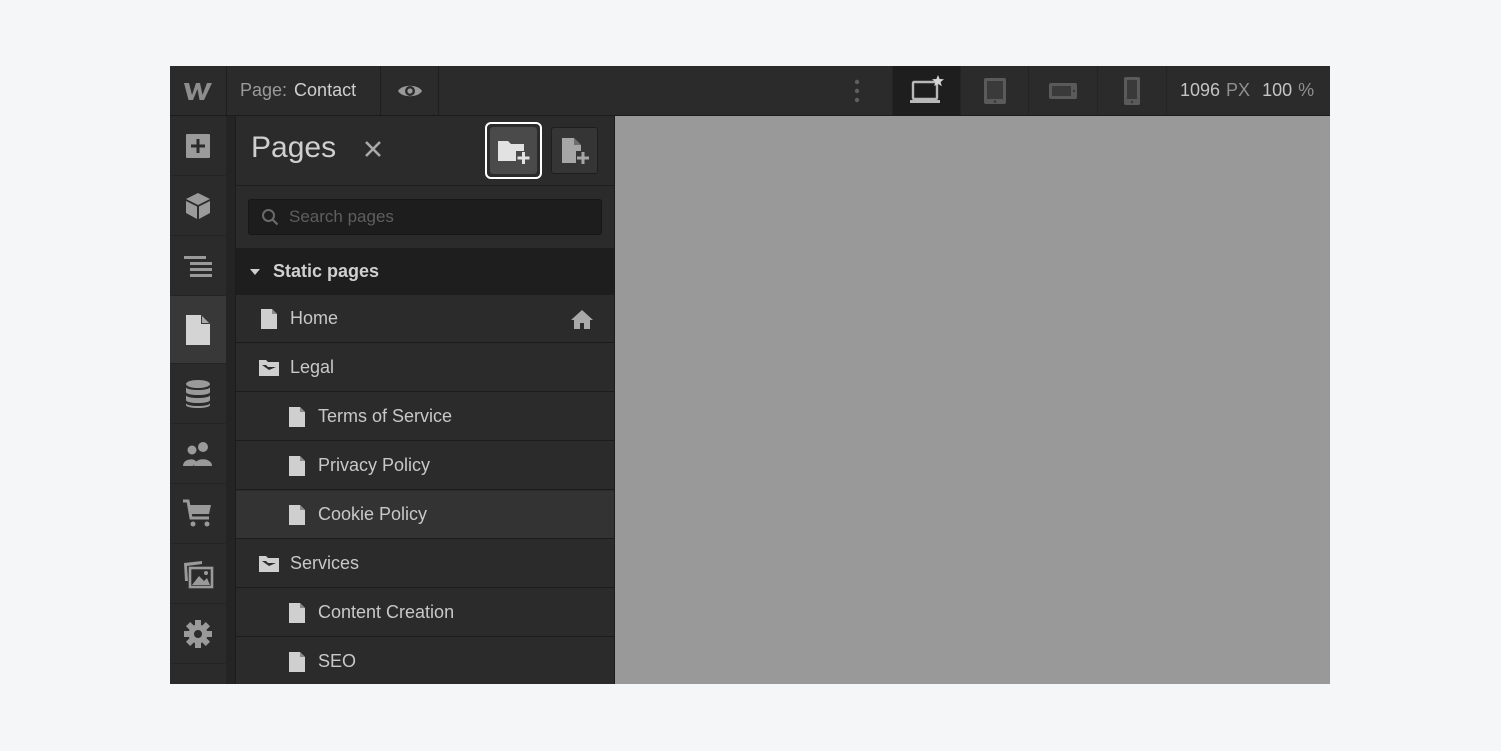  Describe the element at coordinates (1238, 90) in the screenshot. I see `width-unit: PX` at that location.